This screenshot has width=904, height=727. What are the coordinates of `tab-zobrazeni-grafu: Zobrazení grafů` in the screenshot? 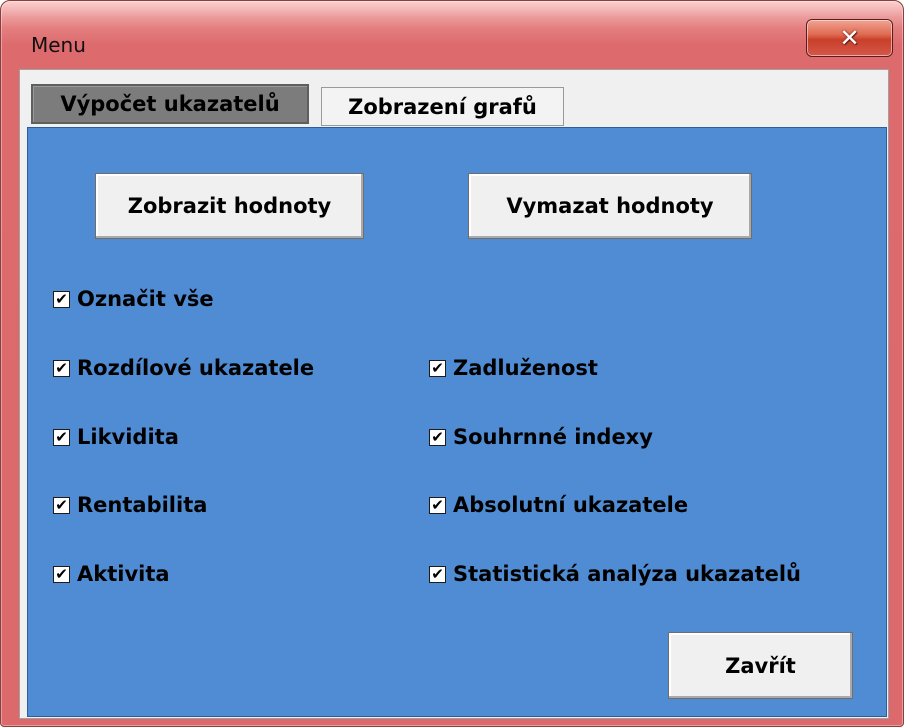 It's located at (442, 106).